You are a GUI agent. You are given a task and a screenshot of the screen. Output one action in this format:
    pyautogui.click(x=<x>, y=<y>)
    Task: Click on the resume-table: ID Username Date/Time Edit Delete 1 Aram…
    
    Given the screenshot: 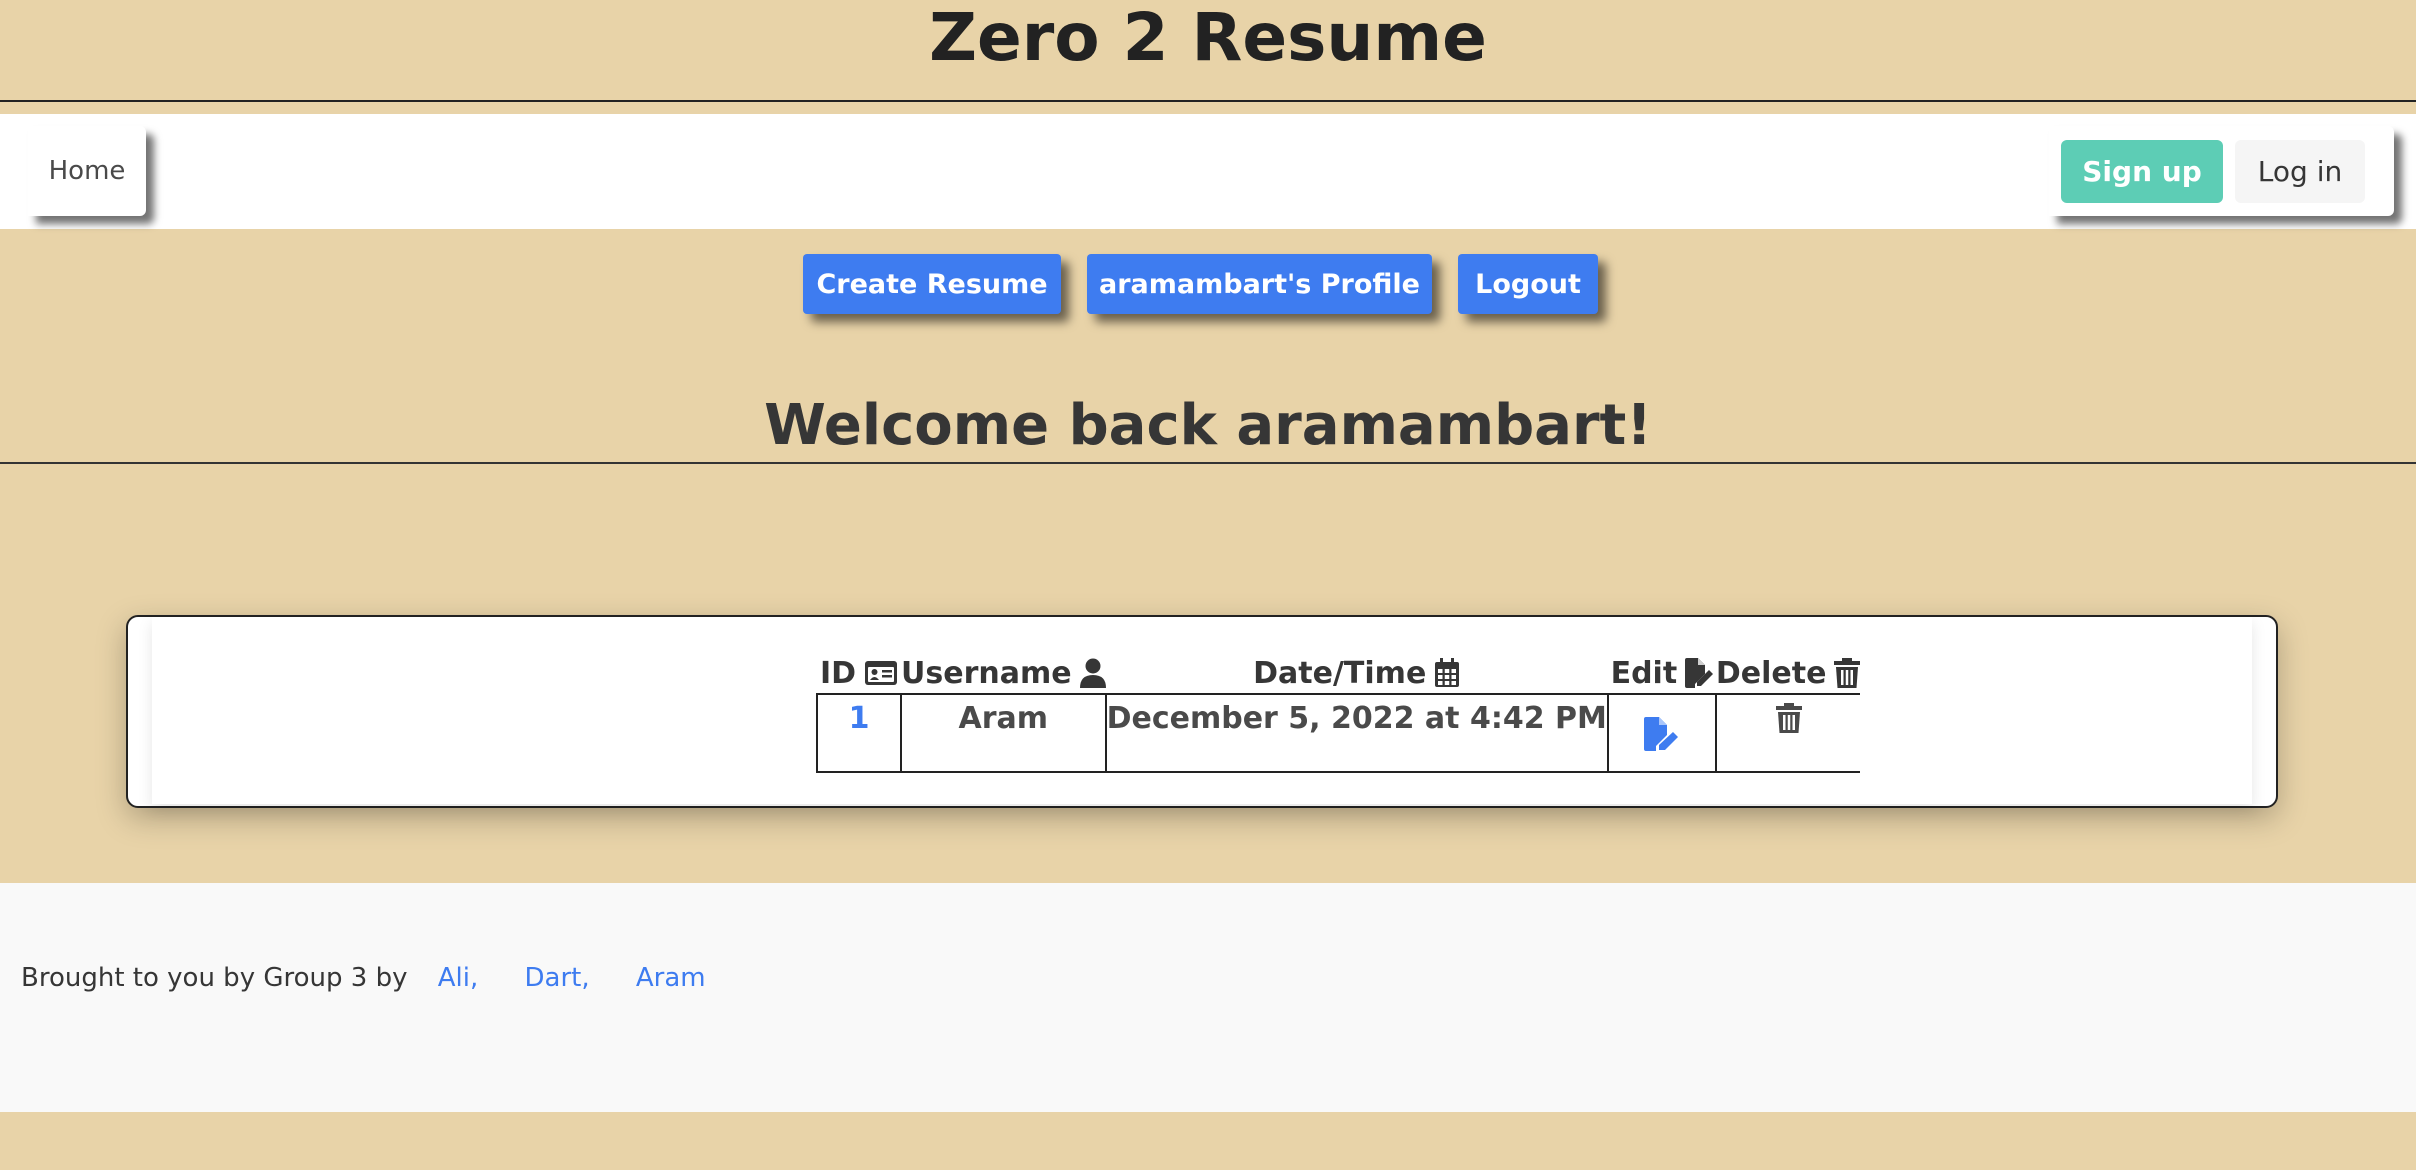 What is the action you would take?
    pyautogui.click(x=1338, y=713)
    